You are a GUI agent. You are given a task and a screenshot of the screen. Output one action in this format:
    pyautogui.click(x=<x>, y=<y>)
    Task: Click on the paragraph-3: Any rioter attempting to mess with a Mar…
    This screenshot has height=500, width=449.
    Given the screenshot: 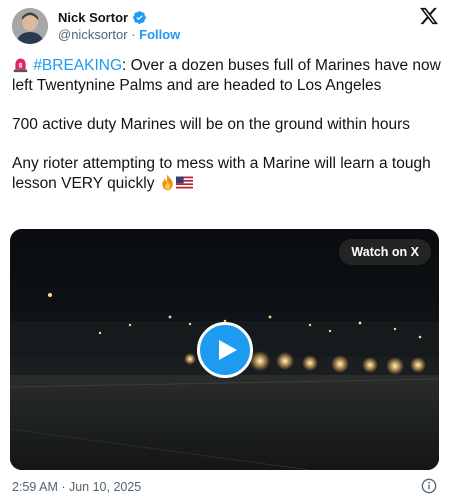 What is the action you would take?
    pyautogui.click(x=227, y=174)
    